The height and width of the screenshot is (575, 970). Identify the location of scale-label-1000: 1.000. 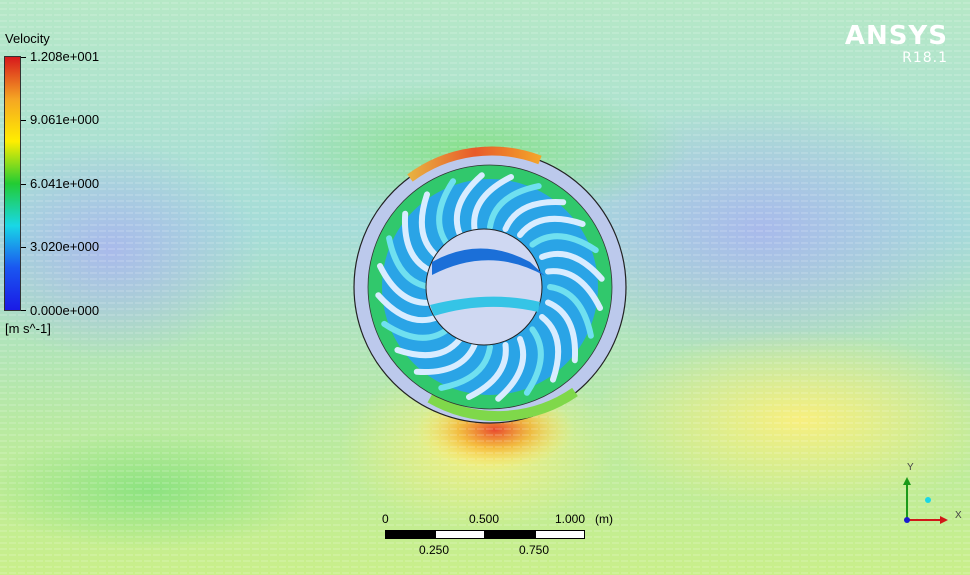
(570, 519).